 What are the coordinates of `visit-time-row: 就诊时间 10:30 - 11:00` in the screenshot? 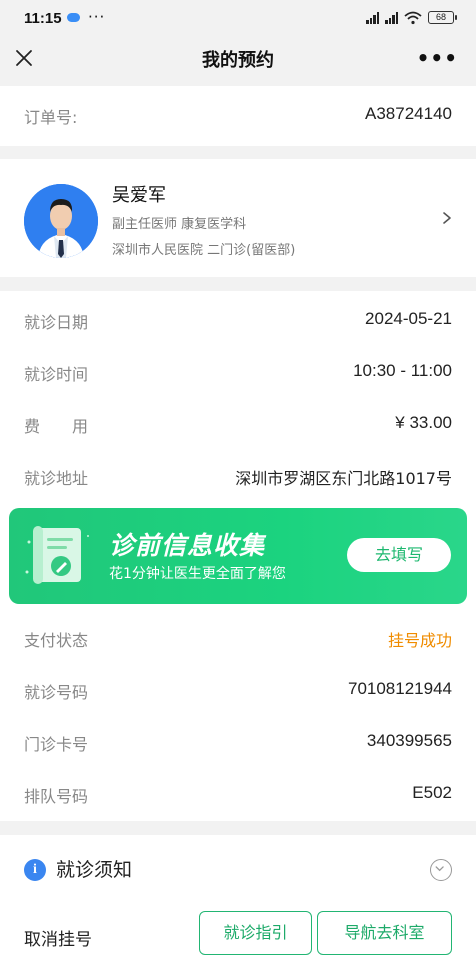 It's located at (238, 373).